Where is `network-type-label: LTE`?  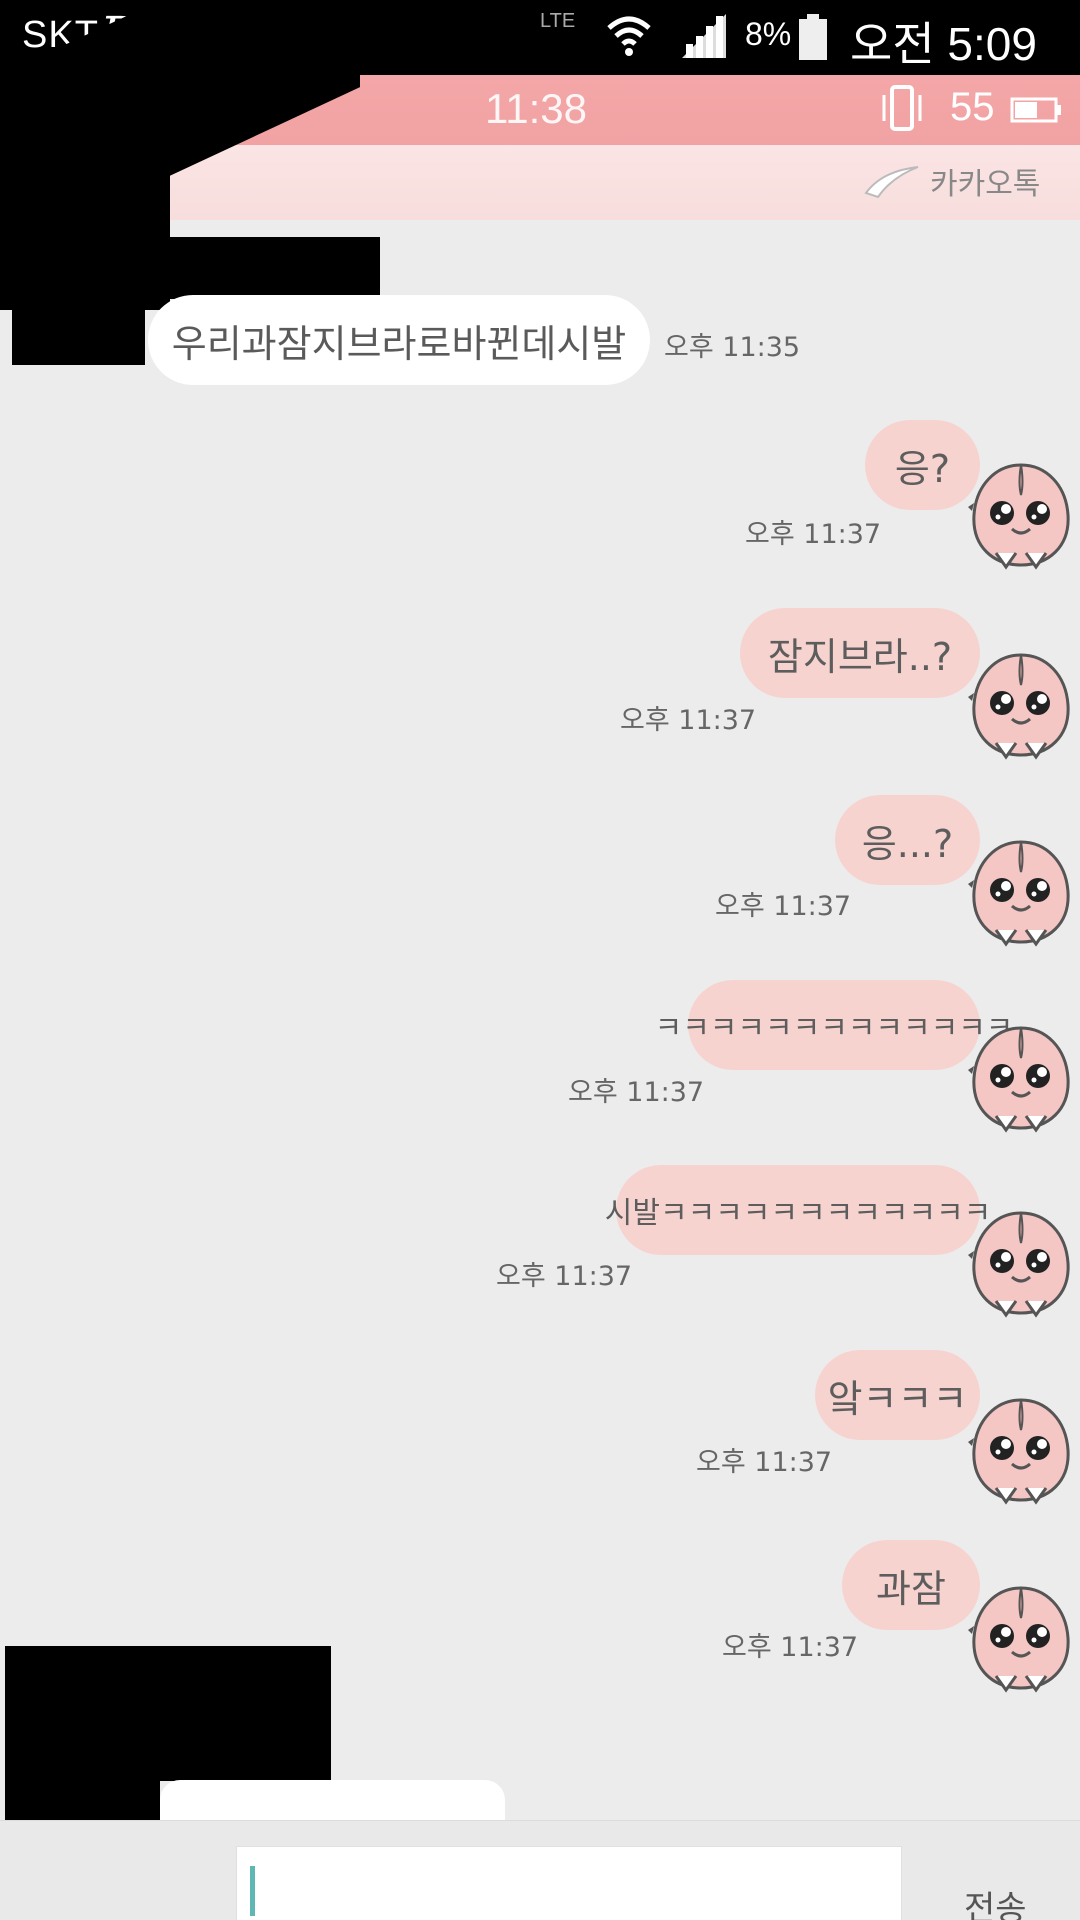
network-type-label: LTE is located at coordinates (558, 21).